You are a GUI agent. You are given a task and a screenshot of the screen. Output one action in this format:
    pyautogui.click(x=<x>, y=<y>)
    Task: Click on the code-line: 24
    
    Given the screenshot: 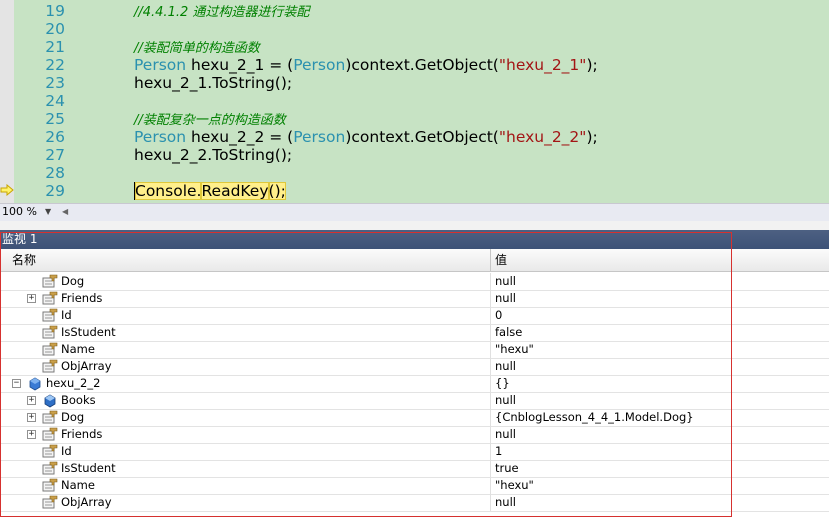 What is the action you would take?
    pyautogui.click(x=414, y=101)
    